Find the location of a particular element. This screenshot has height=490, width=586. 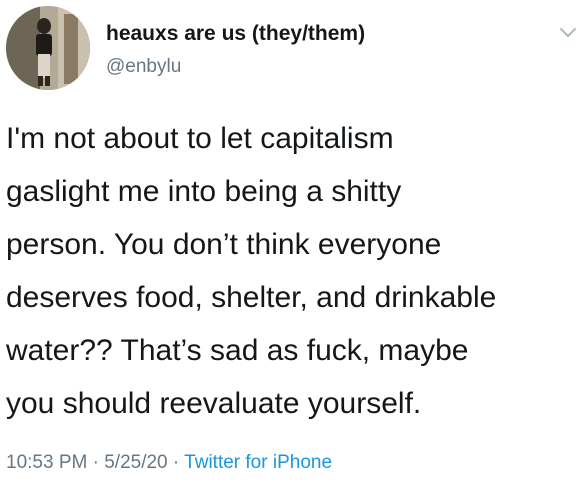

chevron-down-icon is located at coordinates (568, 33).